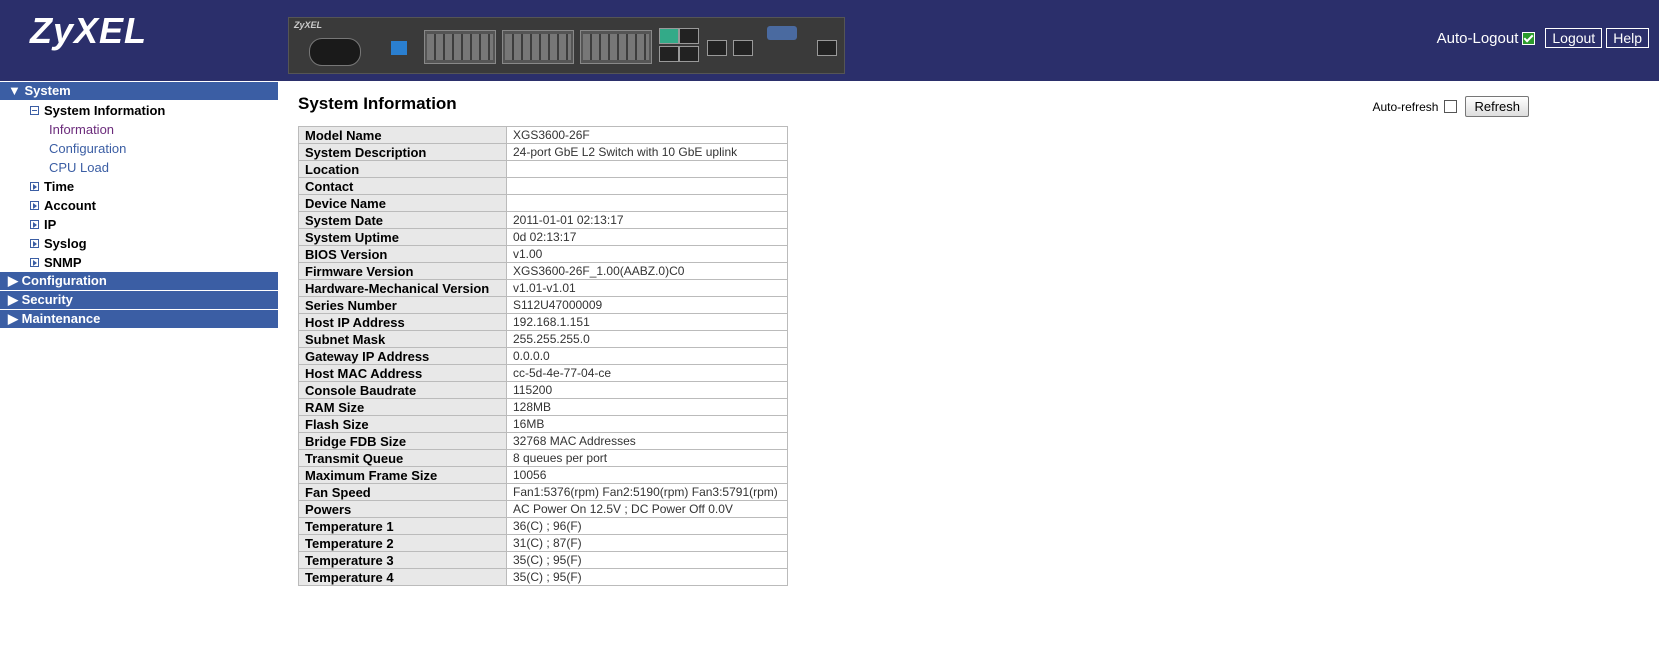 The width and height of the screenshot is (1659, 649). I want to click on row-value: 0.0.0.0, so click(647, 356).